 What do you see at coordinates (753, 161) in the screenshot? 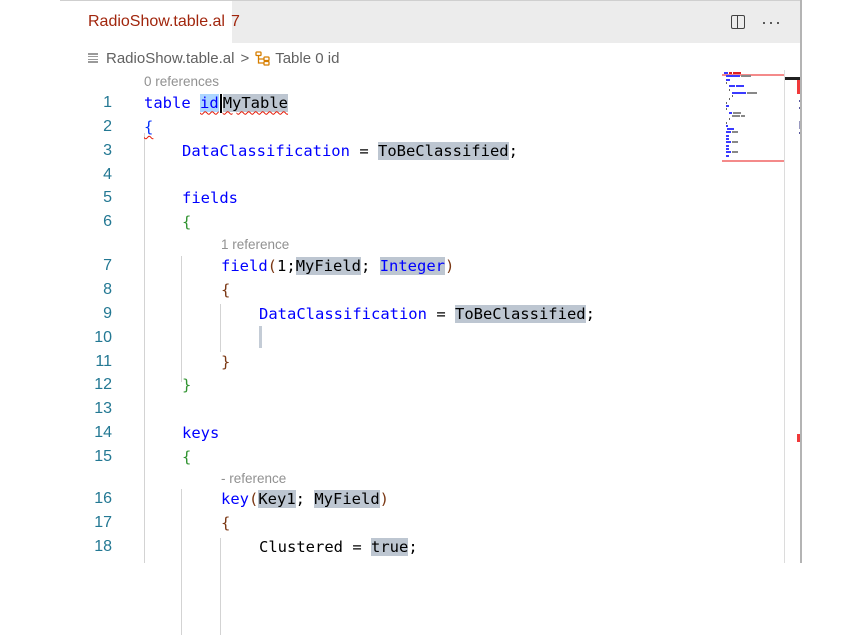
I see `minimap-error-marker` at bounding box center [753, 161].